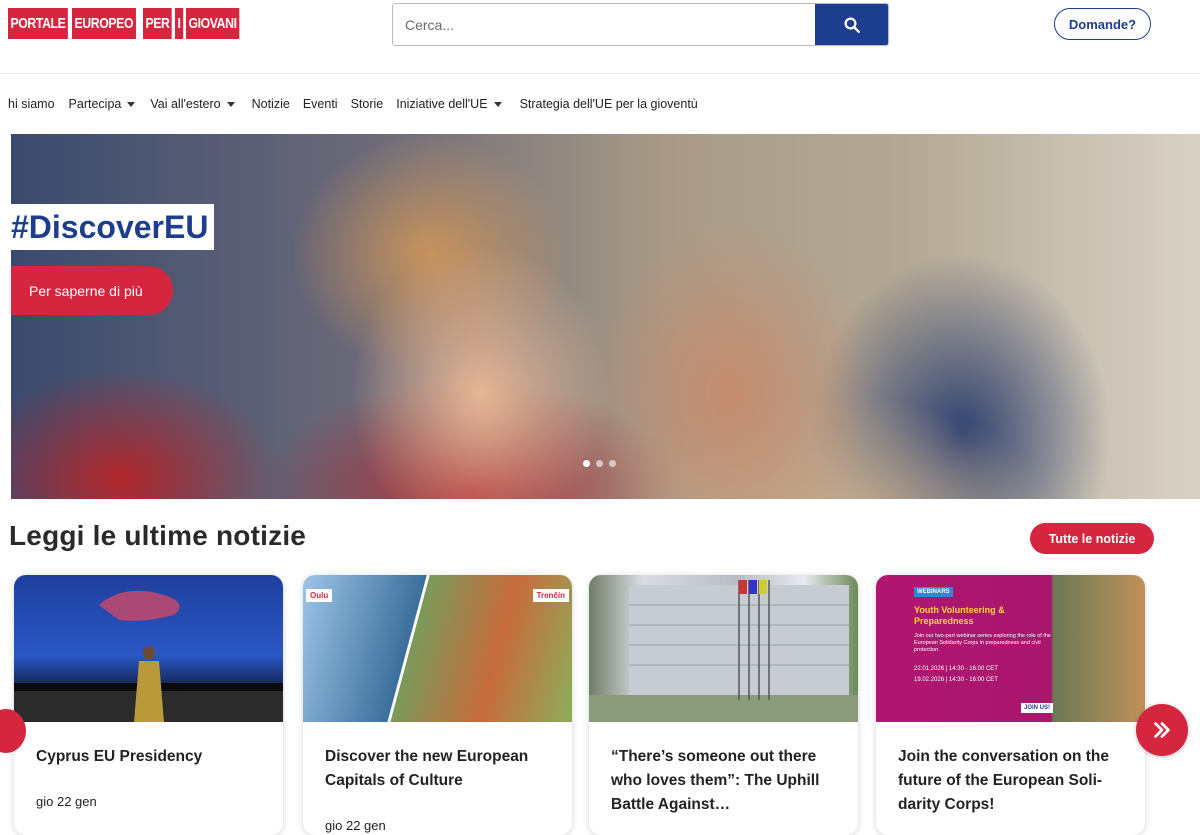  What do you see at coordinates (178, 23) in the screenshot?
I see `logo-word: I` at bounding box center [178, 23].